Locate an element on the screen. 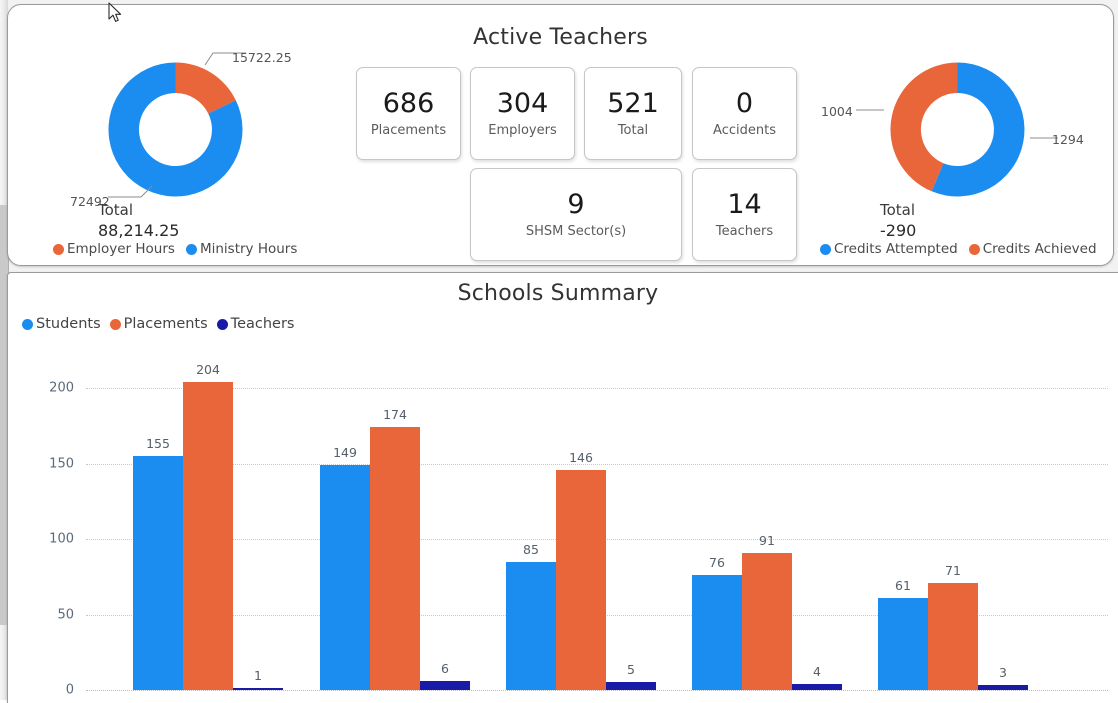 Image resolution: width=1118 pixels, height=703 pixels. legend-label: Ministry Hours is located at coordinates (248, 249).